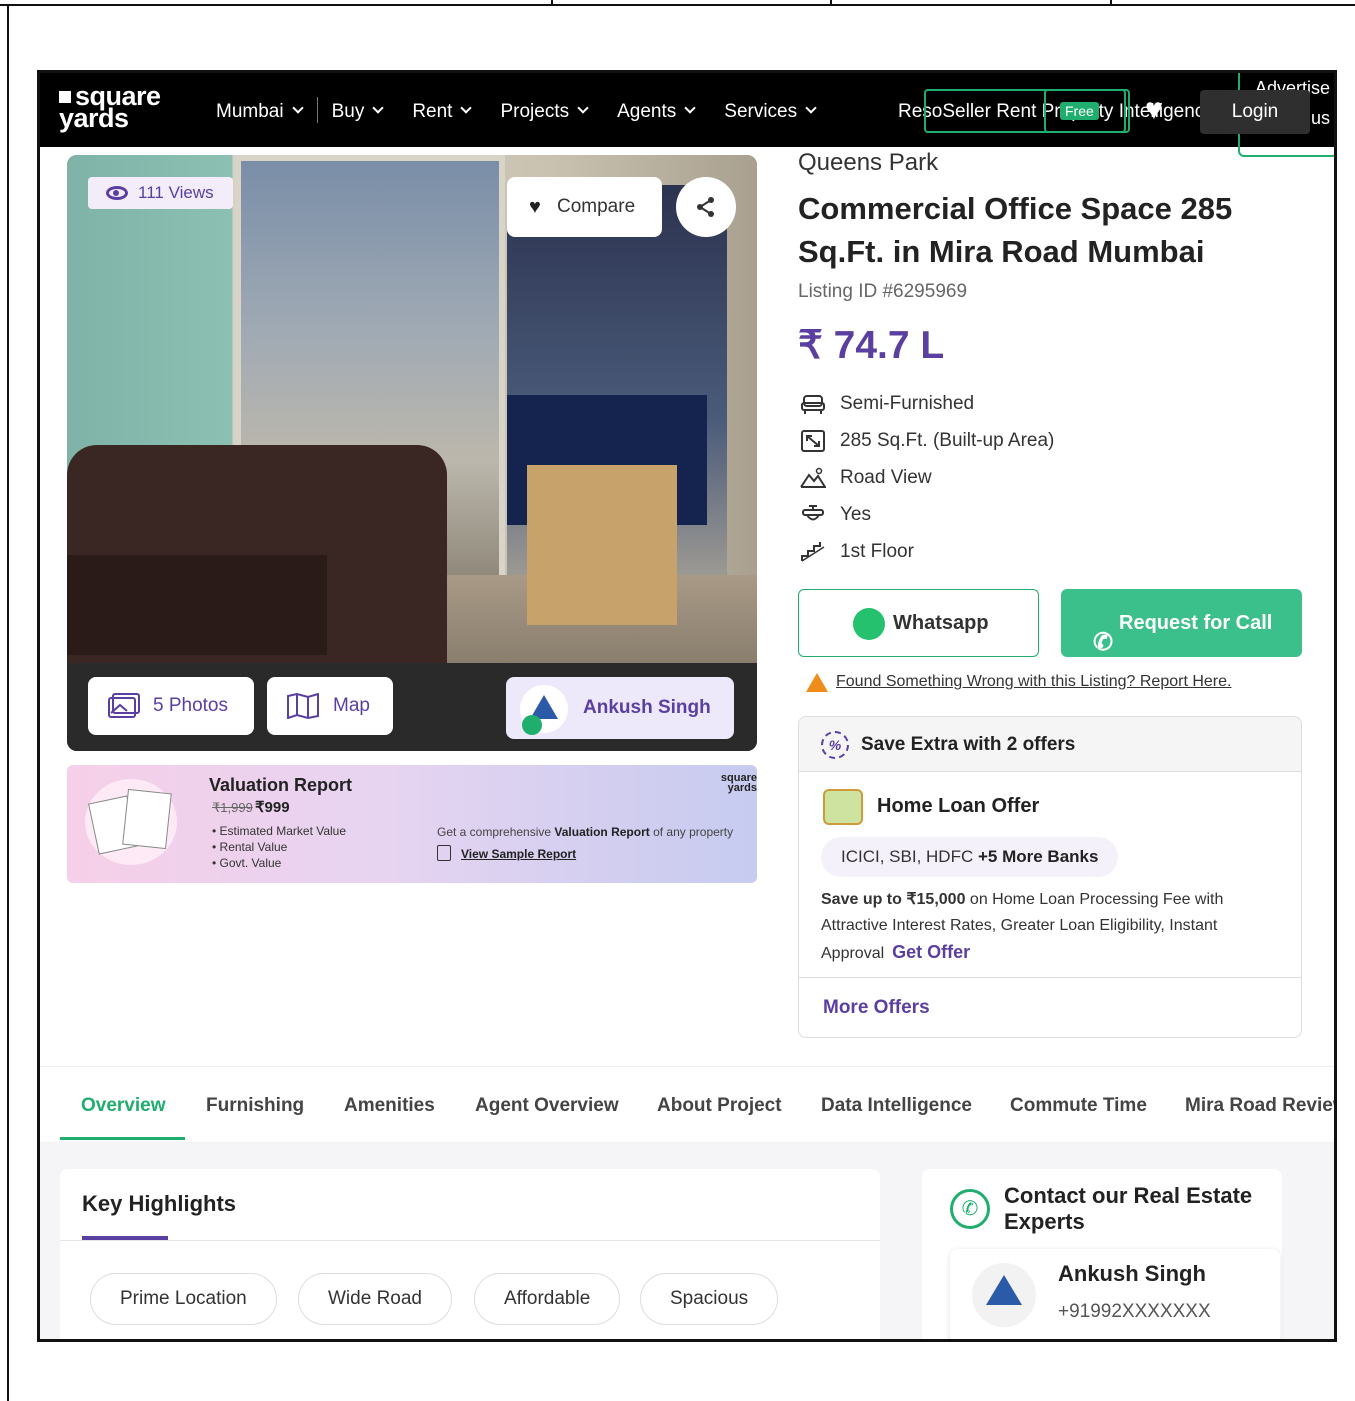  Describe the element at coordinates (865, 478) in the screenshot. I see `feature-view: Road View` at that location.